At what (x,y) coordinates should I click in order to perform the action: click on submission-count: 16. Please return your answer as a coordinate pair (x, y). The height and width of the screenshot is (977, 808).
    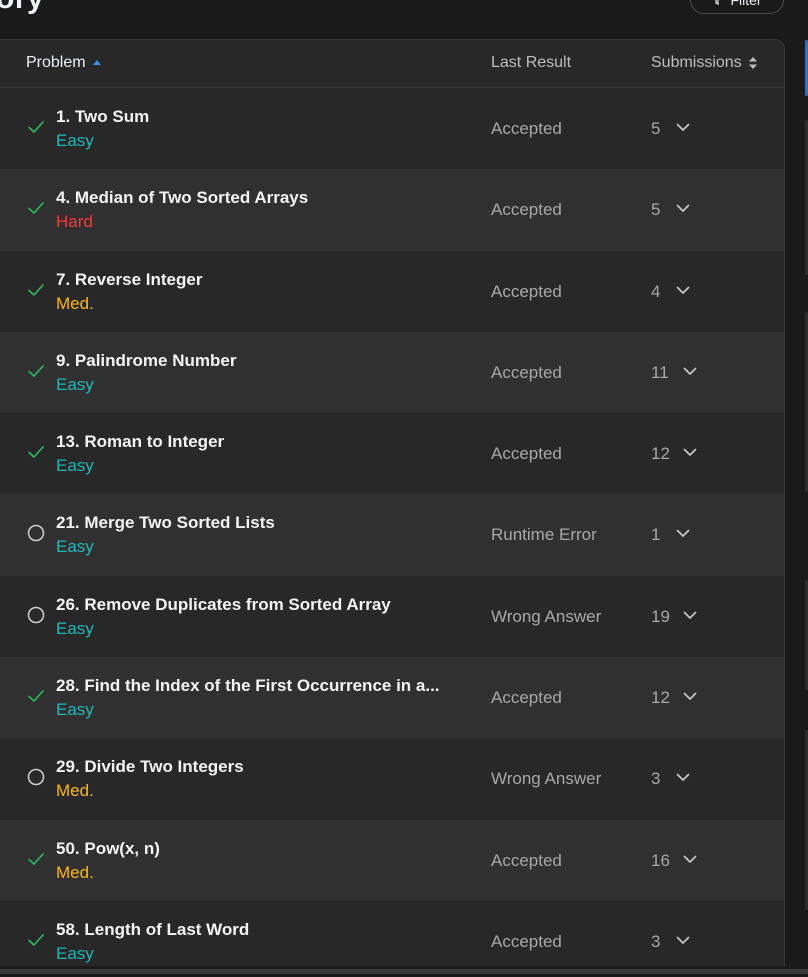
    Looking at the image, I should click on (660, 860).